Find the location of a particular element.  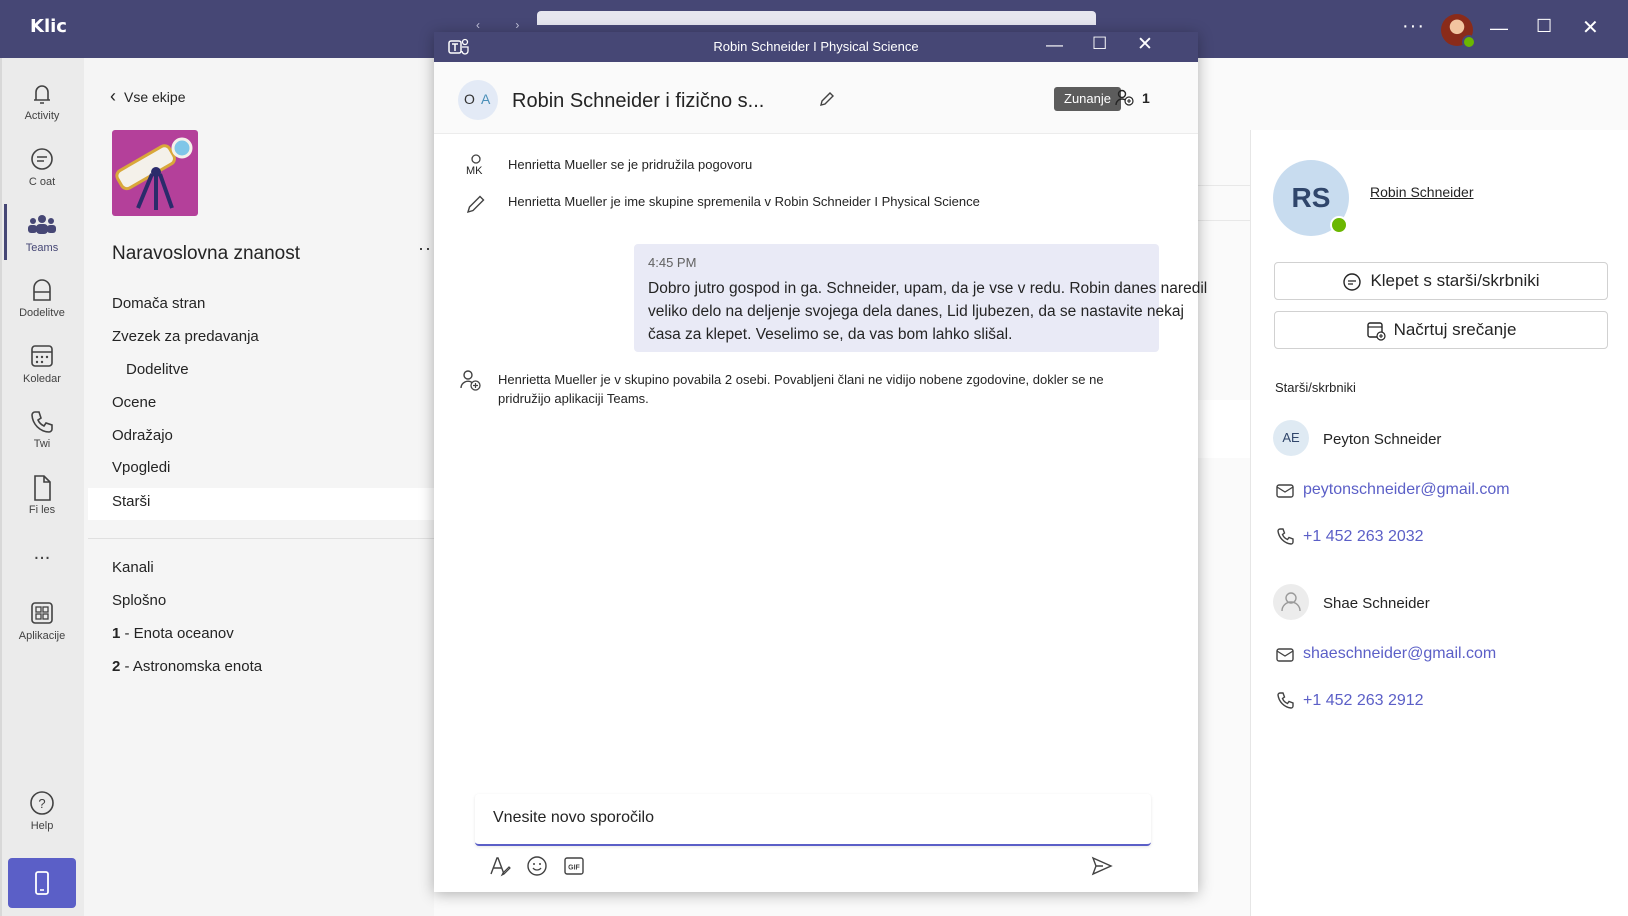

group-avatar: O A is located at coordinates (478, 100).